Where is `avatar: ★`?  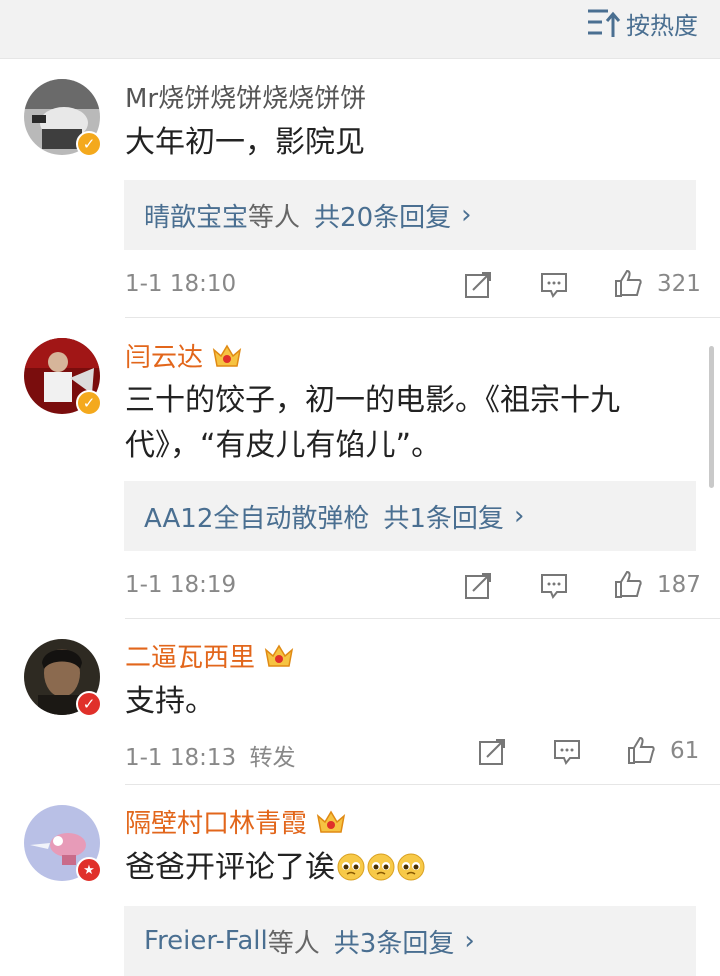
avatar: ★ is located at coordinates (63, 844).